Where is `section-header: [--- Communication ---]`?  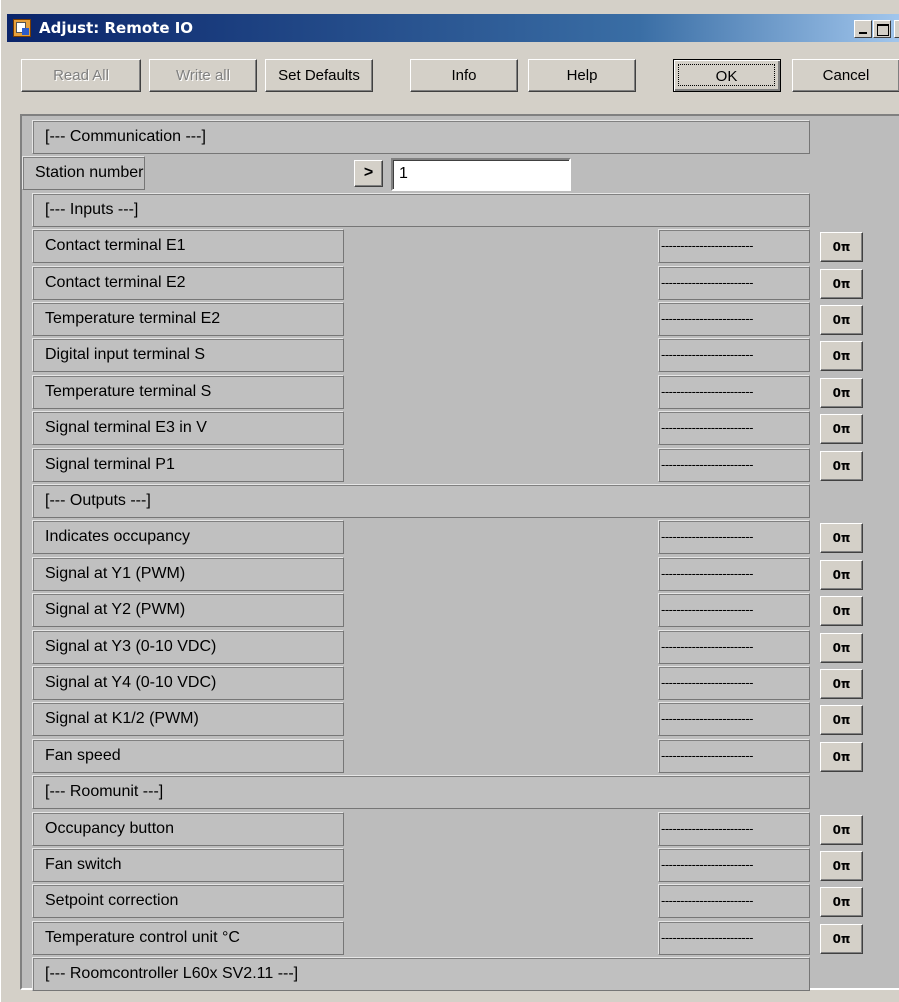 section-header: [--- Communication ---] is located at coordinates (460, 137).